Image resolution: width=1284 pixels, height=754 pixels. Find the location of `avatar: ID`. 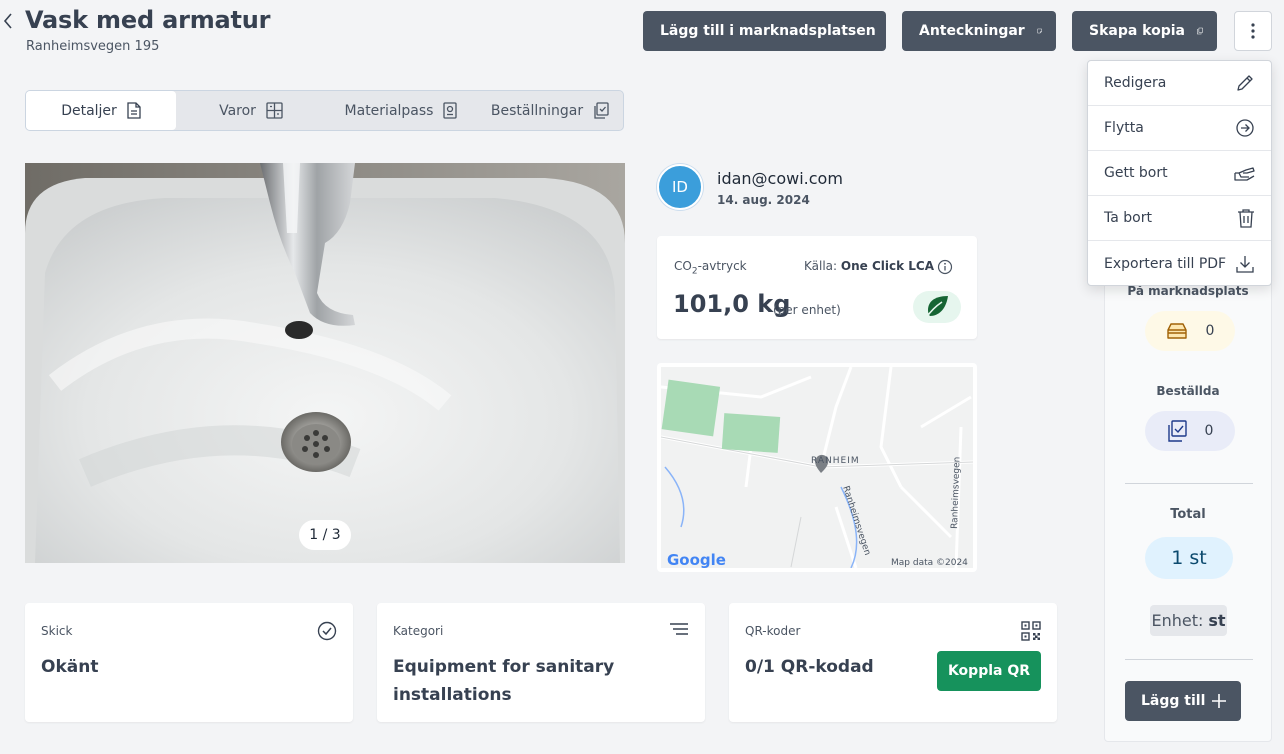

avatar: ID is located at coordinates (680, 187).